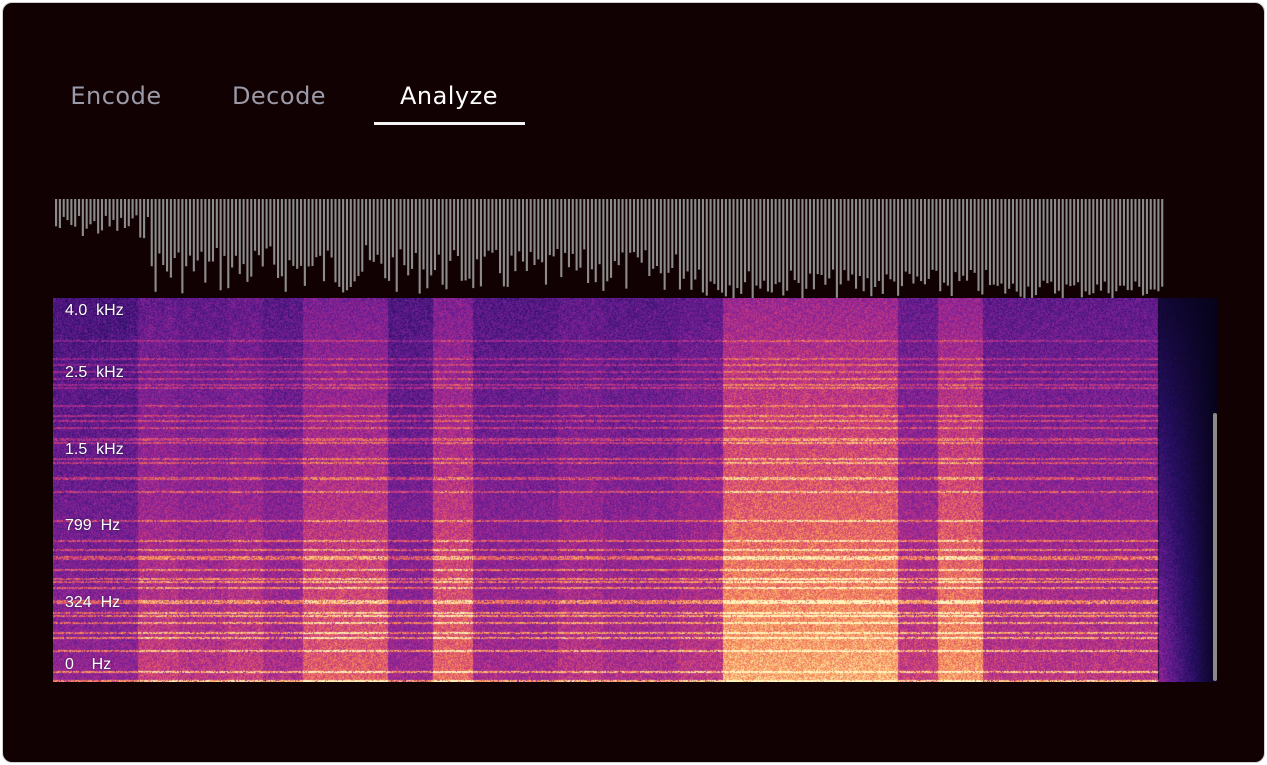 This screenshot has width=1267, height=765. I want to click on tab-analyze: Analyze, so click(449, 99).